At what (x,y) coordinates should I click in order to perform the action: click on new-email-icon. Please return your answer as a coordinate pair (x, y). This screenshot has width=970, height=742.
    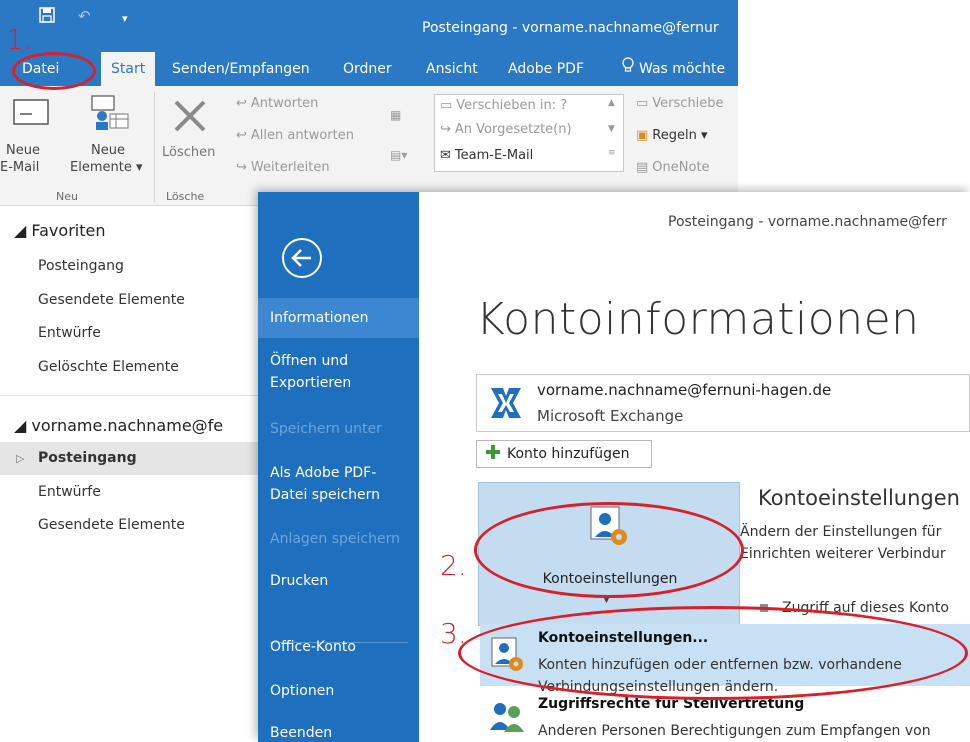
    Looking at the image, I should click on (32, 114).